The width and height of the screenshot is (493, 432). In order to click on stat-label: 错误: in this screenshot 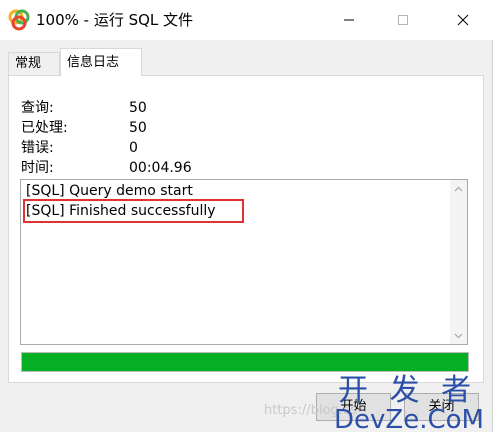, I will do `click(37, 148)`.